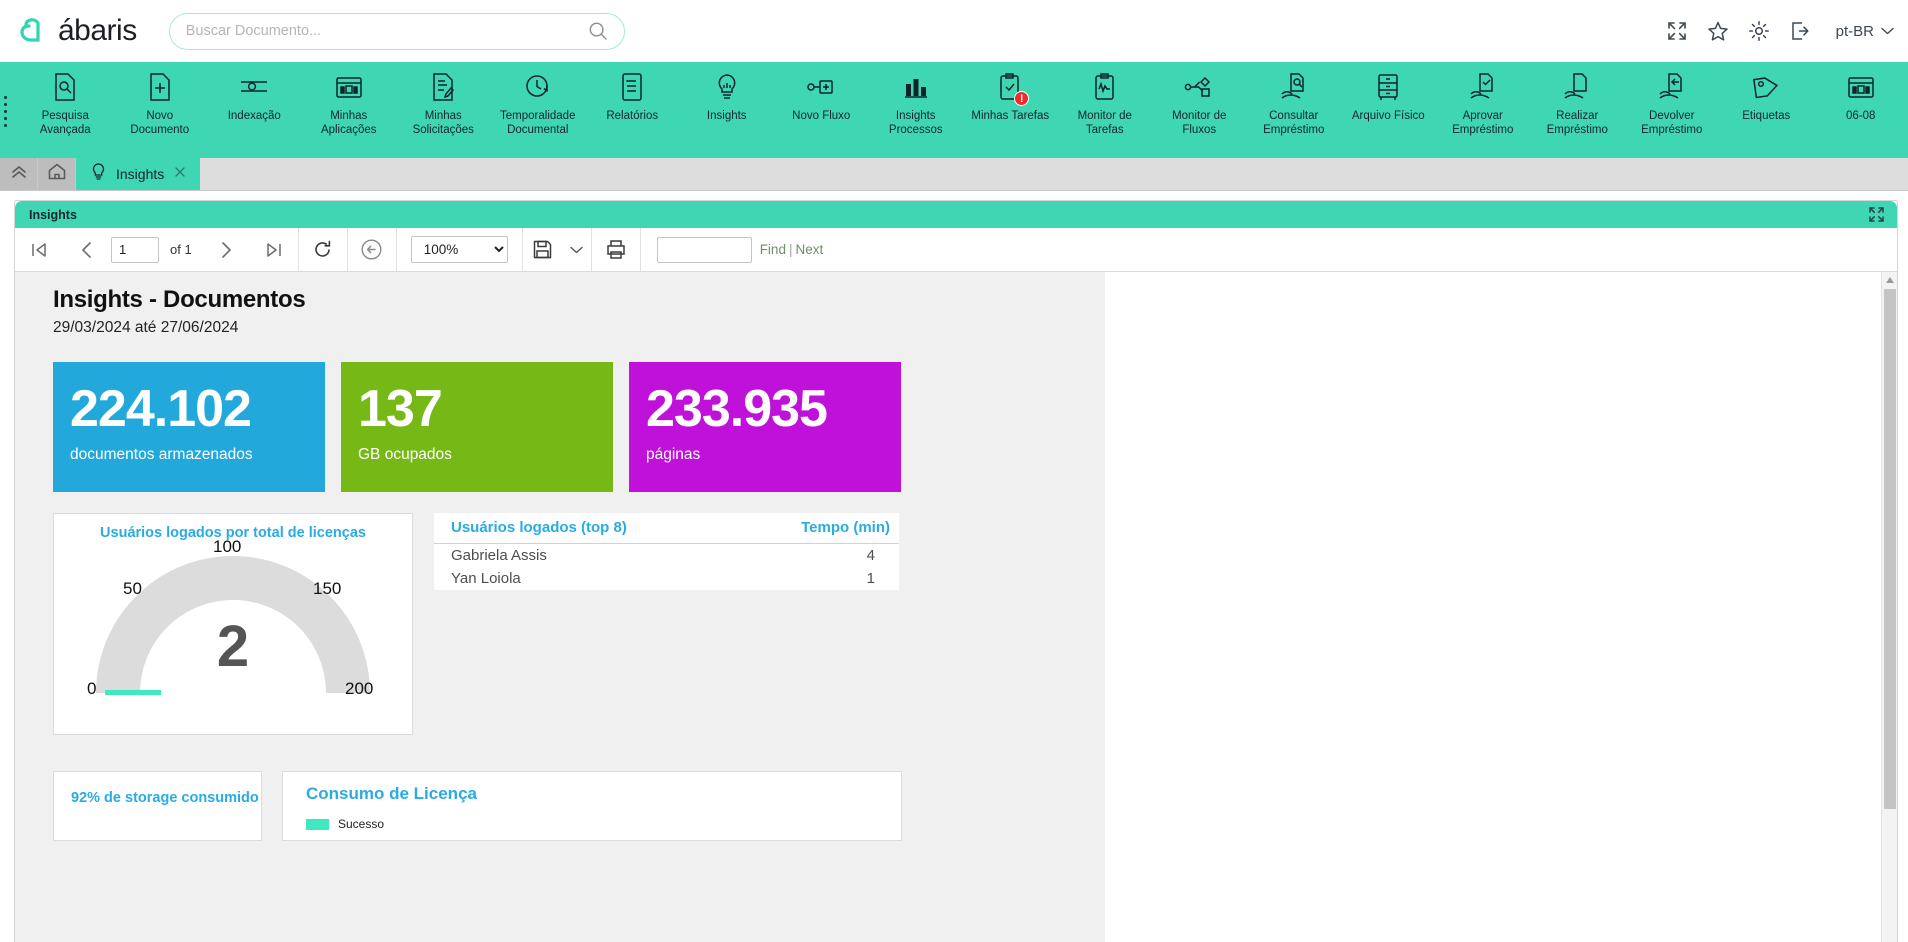 The width and height of the screenshot is (1908, 942). What do you see at coordinates (19, 174) in the screenshot?
I see `collapse-toolbar-button` at bounding box center [19, 174].